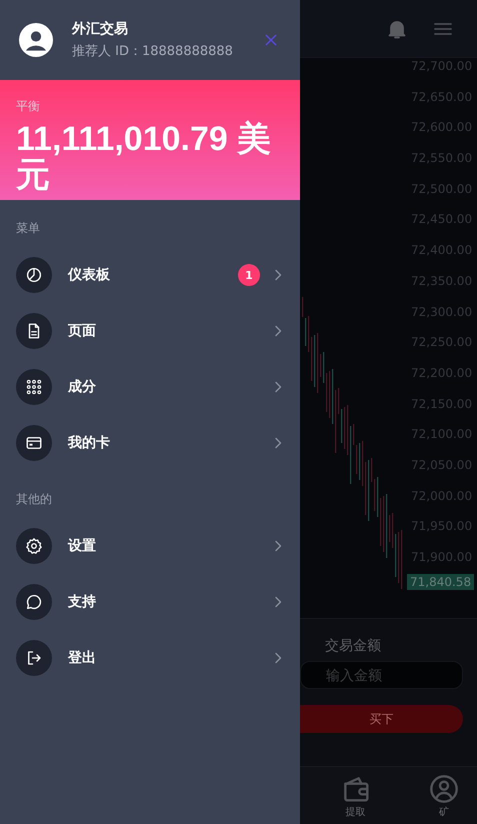 This screenshot has width=477, height=824. What do you see at coordinates (34, 499) in the screenshot?
I see `section-title: 其他的` at bounding box center [34, 499].